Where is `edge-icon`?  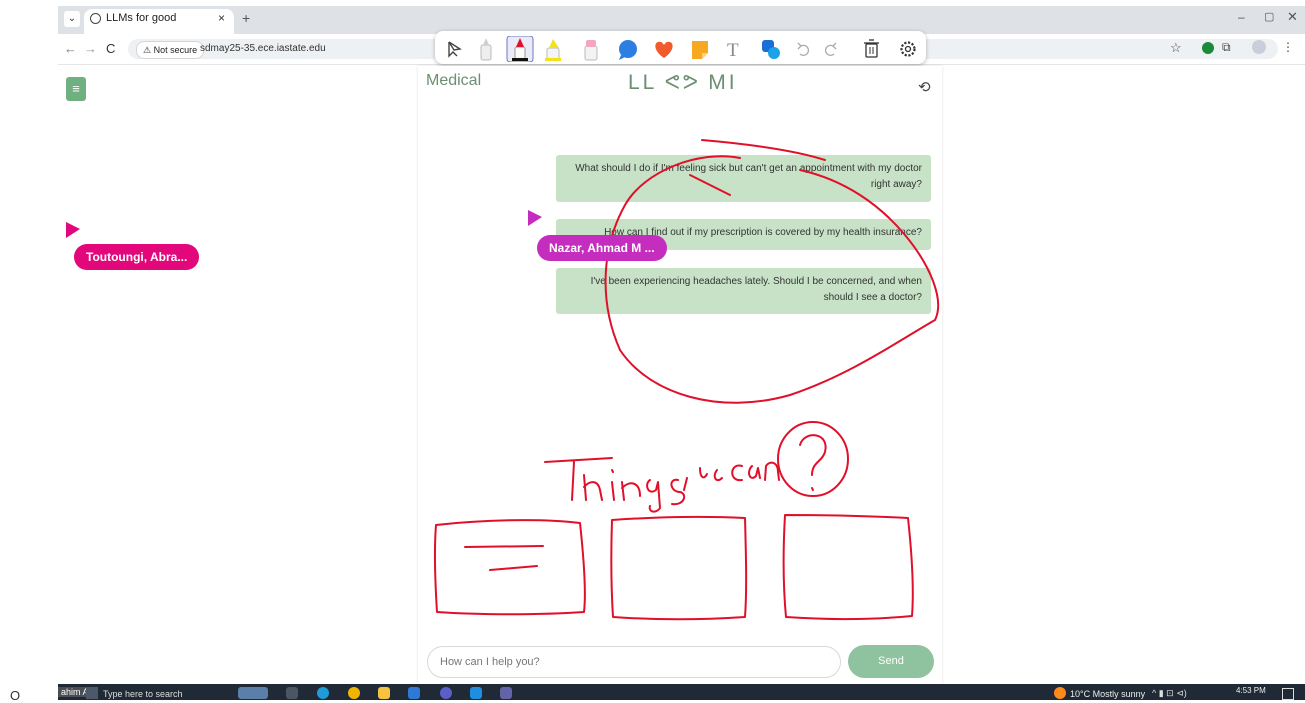 edge-icon is located at coordinates (323, 693).